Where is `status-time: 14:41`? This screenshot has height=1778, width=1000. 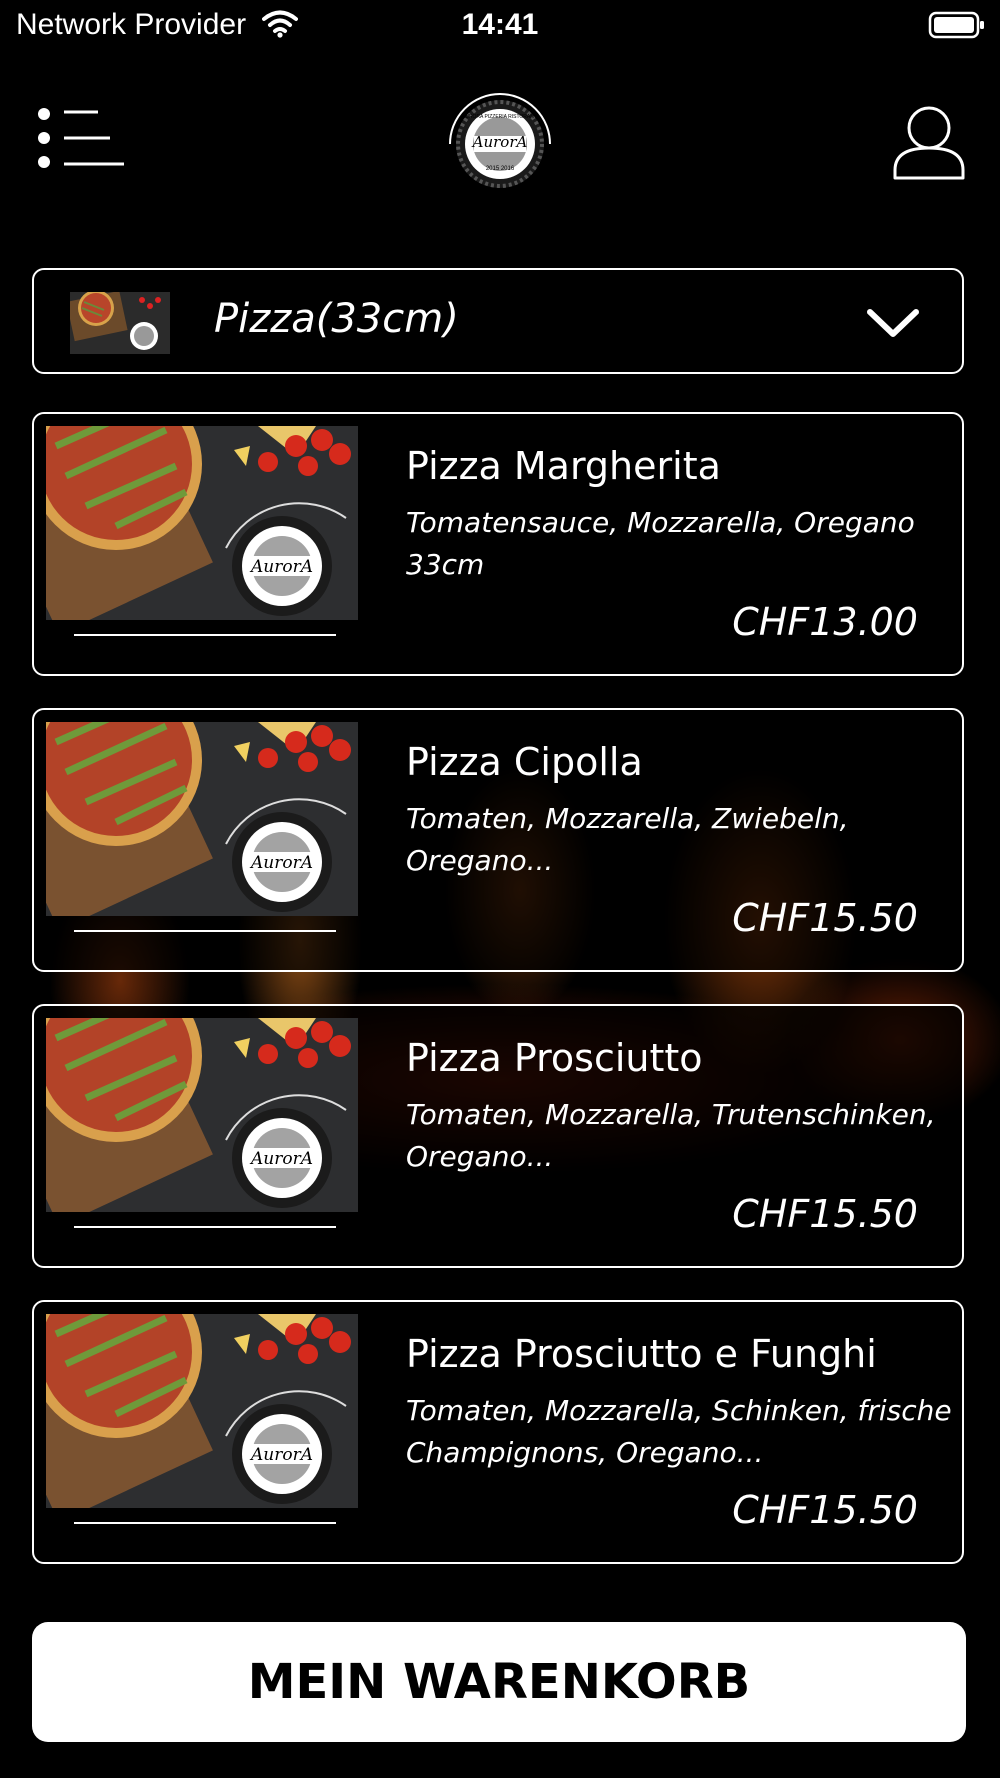 status-time: 14:41 is located at coordinates (500, 24).